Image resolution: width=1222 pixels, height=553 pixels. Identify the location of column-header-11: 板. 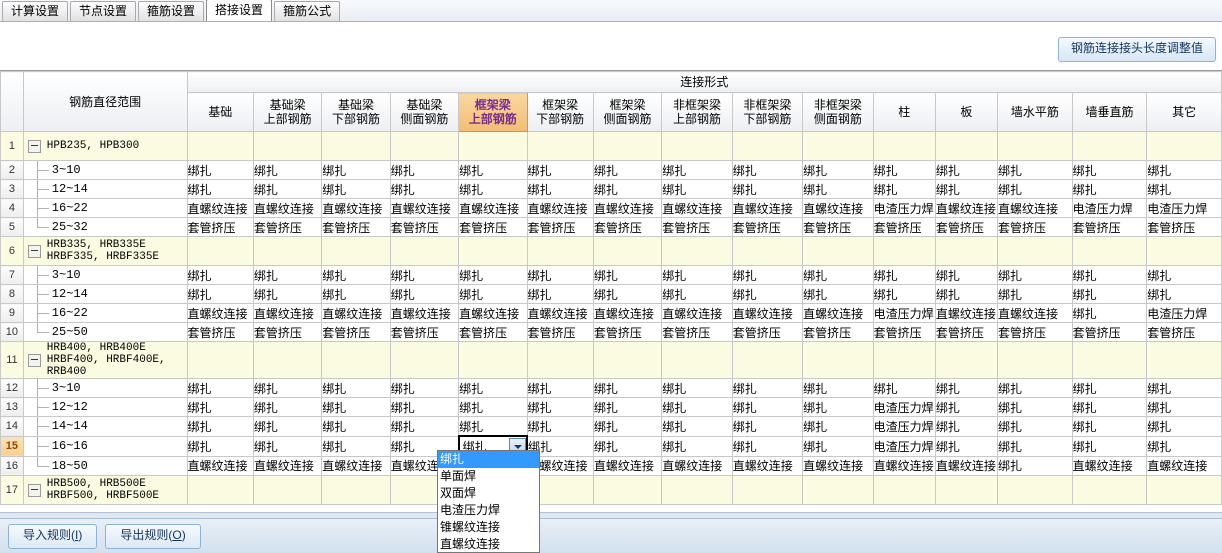
(966, 112).